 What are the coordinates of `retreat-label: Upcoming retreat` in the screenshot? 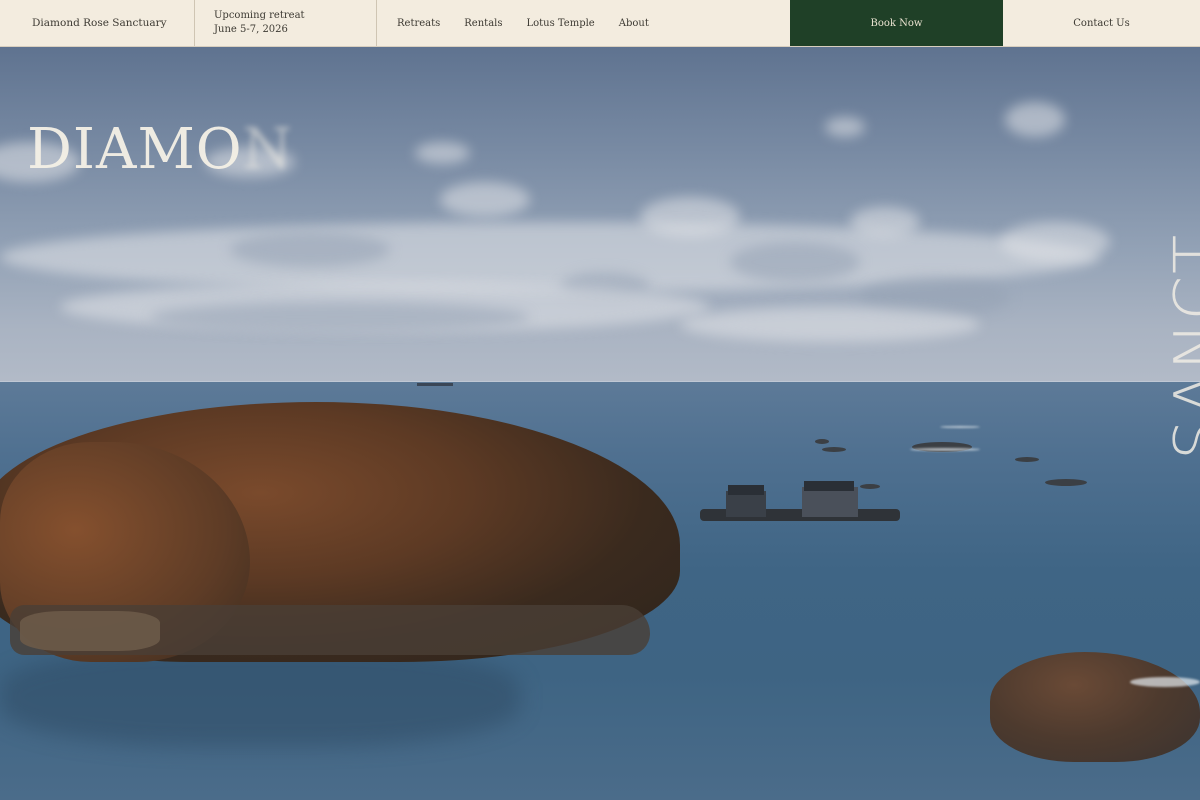 It's located at (259, 15).